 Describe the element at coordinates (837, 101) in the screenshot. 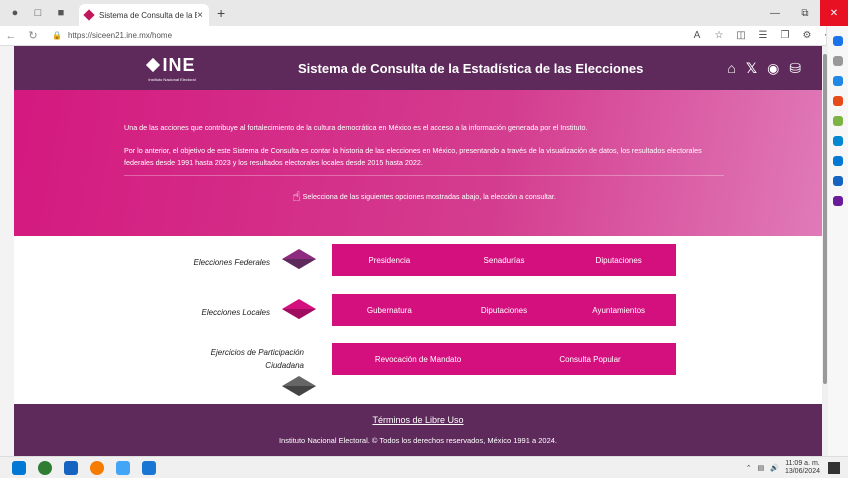

I see `tools-icon` at that location.